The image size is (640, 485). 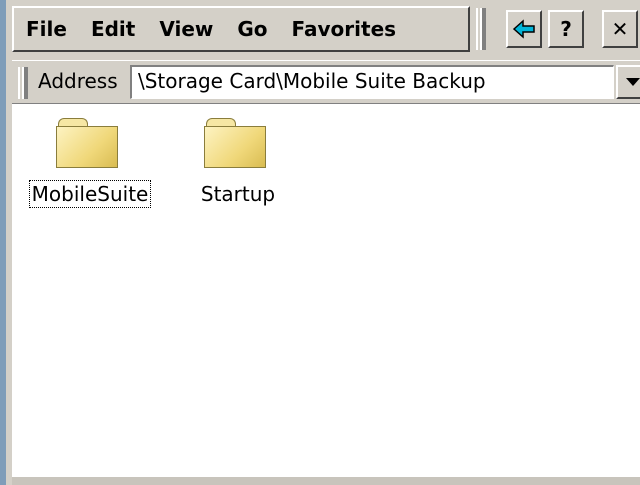 I want to click on help-icon: ?, so click(x=566, y=29).